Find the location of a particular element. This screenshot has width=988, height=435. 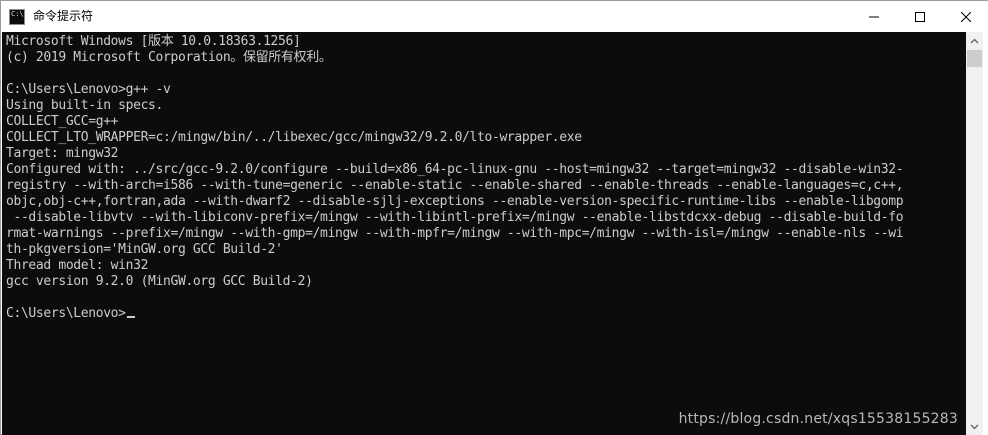

scroll-down-button is located at coordinates (974, 426).